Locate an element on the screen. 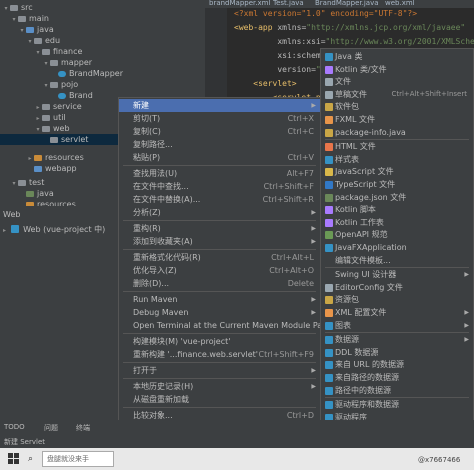 The height and width of the screenshot is (470, 474). menu-item-i21: 从磁盘重新加载 is located at coordinates (219, 399).